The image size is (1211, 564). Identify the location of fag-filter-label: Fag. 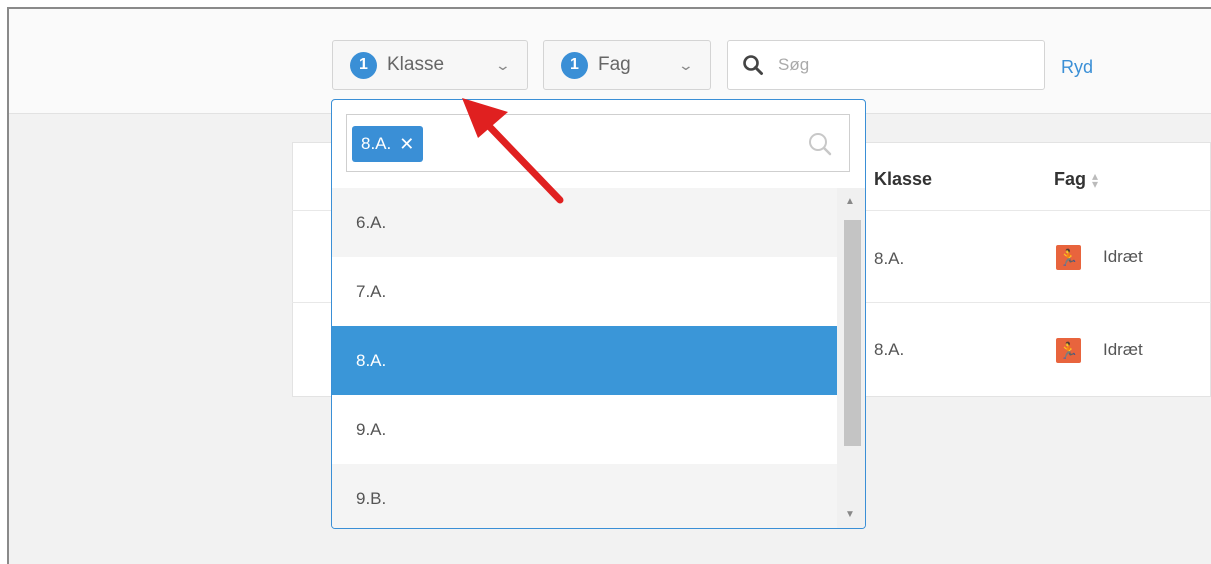
(614, 64).